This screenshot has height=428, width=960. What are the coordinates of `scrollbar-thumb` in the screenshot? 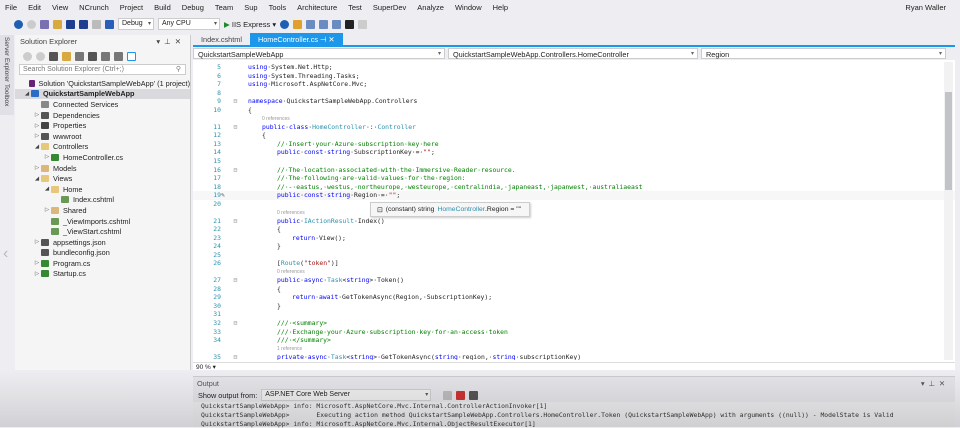 It's located at (948, 141).